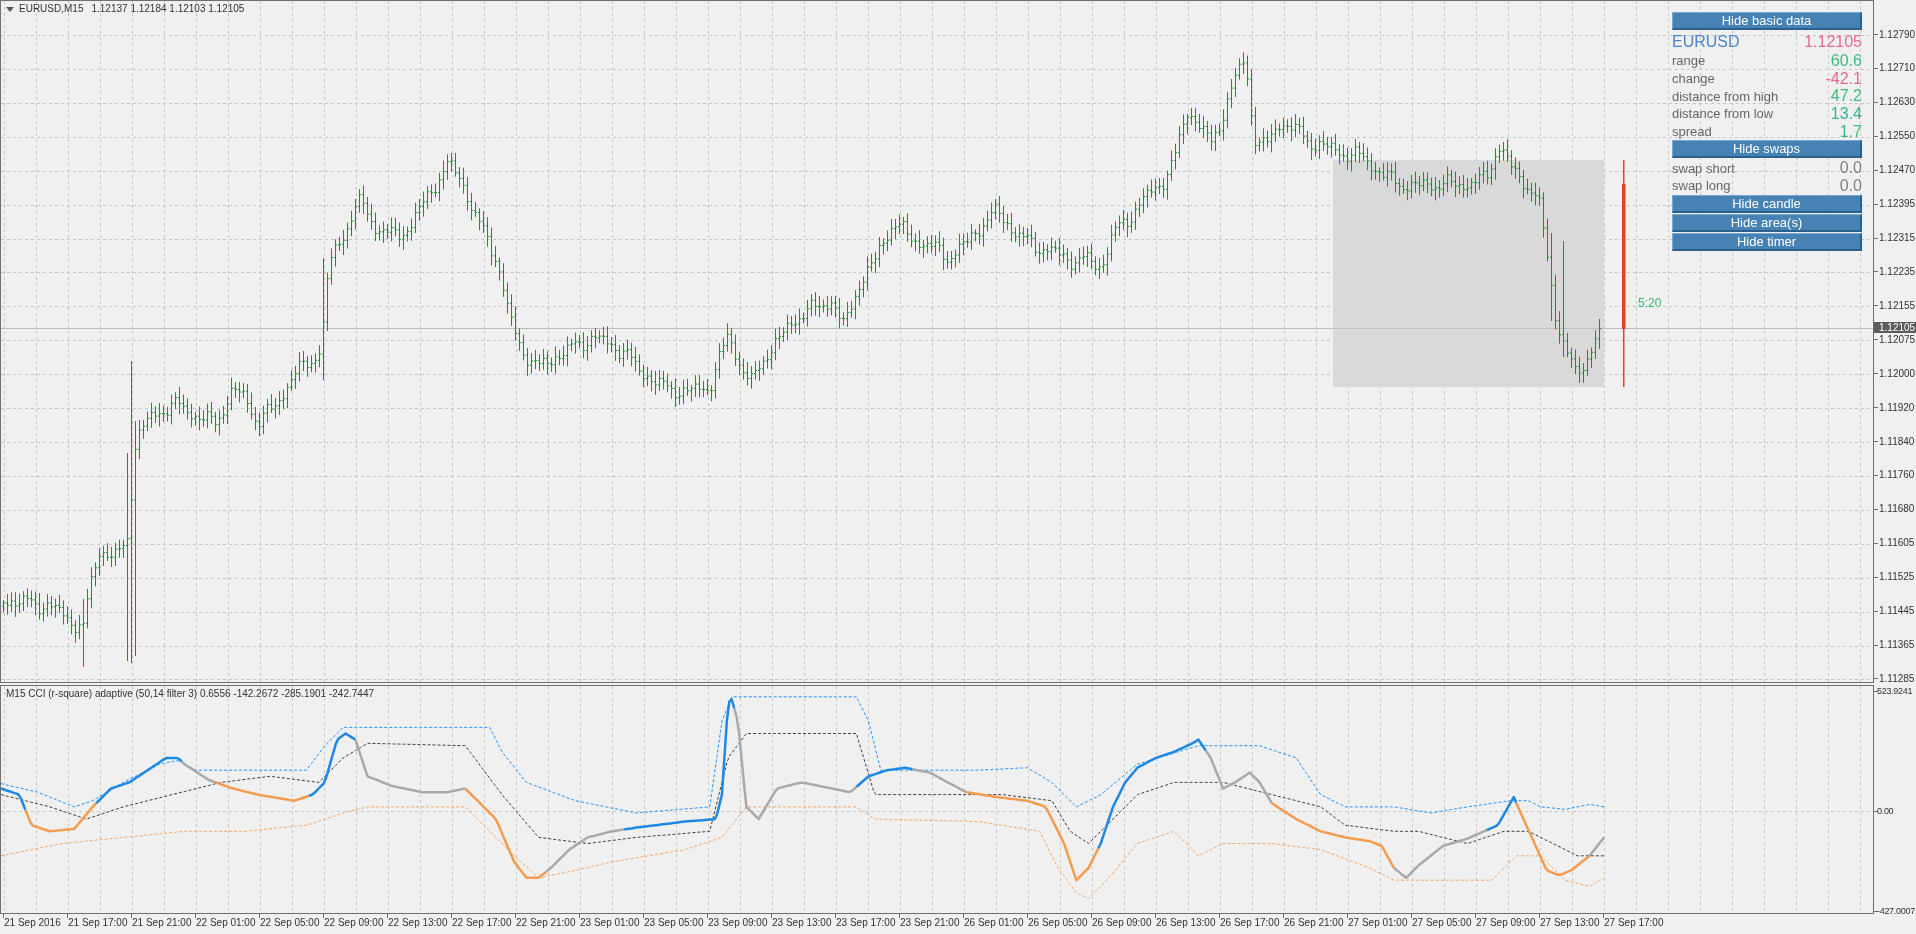  What do you see at coordinates (1897, 407) in the screenshot?
I see `price-axis-label: 1.11920` at bounding box center [1897, 407].